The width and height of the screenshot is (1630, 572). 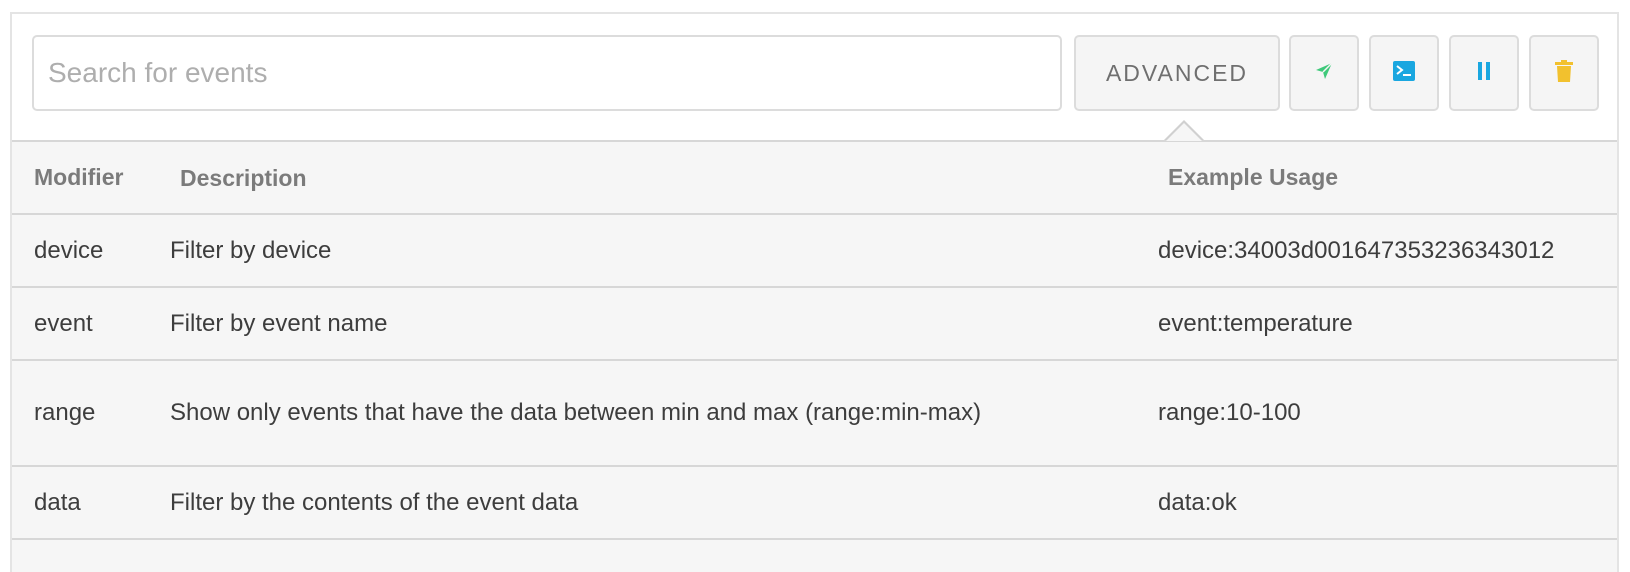 I want to click on header-modifier: Modifier, so click(x=79, y=177).